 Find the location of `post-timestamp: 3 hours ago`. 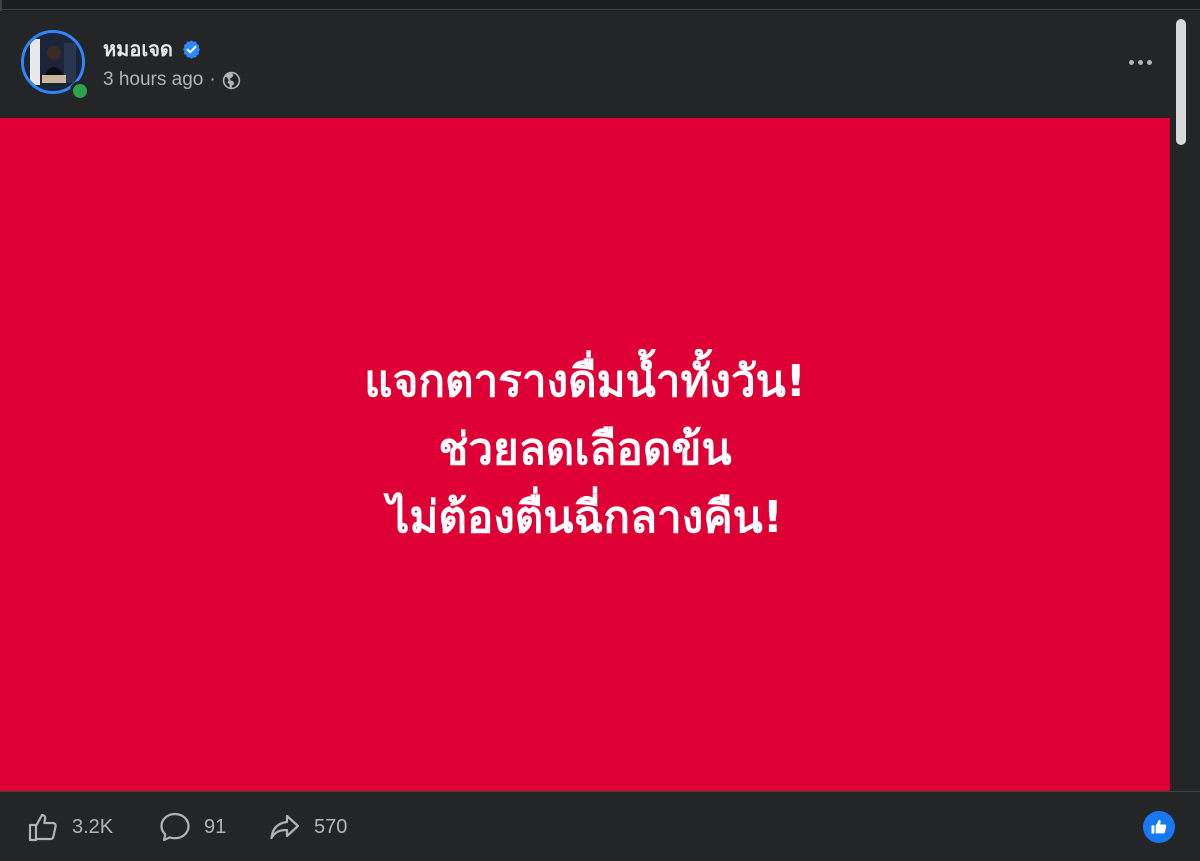

post-timestamp: 3 hours ago is located at coordinates (153, 80).